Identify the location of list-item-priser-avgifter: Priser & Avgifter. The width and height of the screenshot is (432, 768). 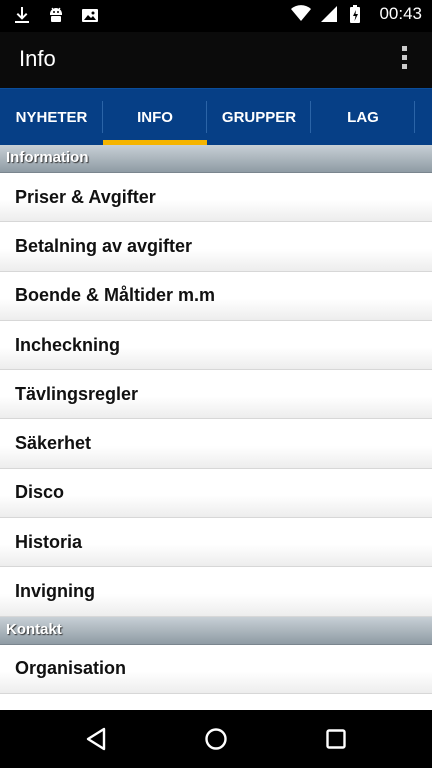
(216, 198).